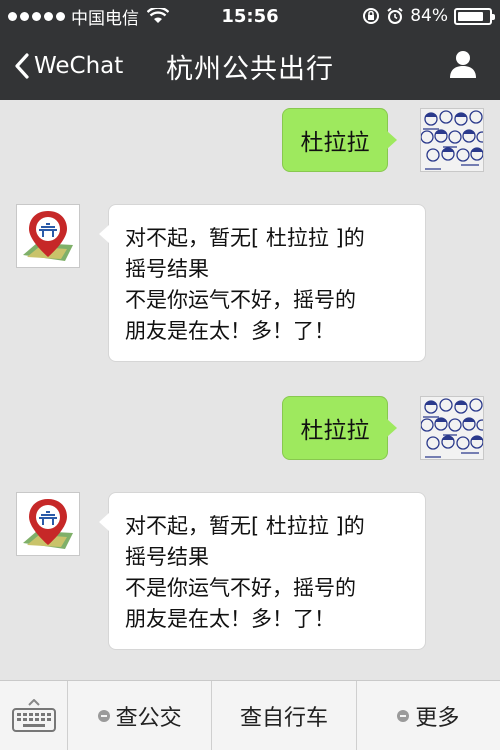 The image size is (500, 750). I want to click on wifi-icon, so click(158, 15).